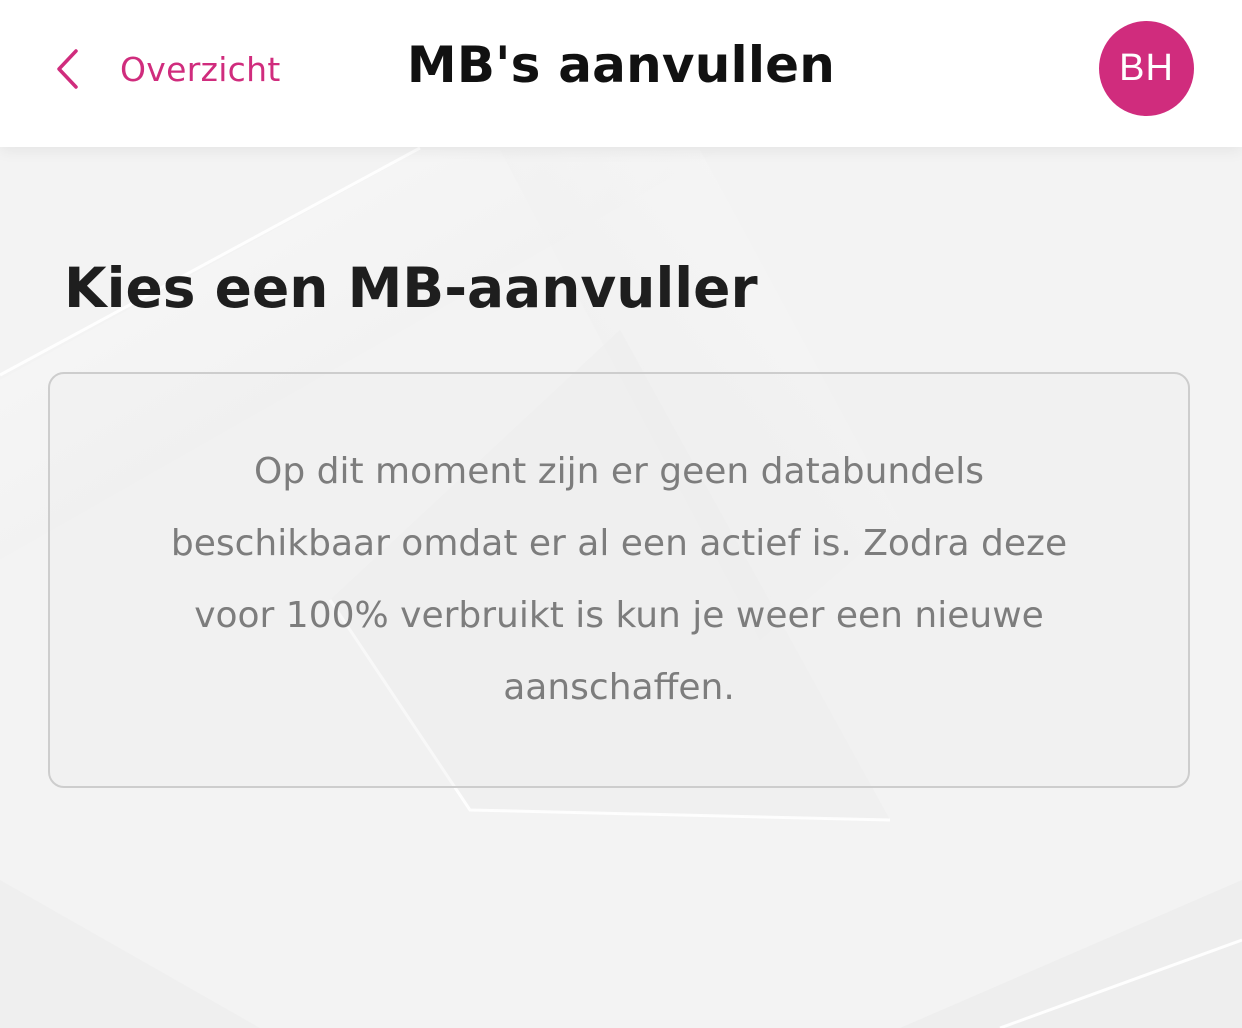  I want to click on back-button: Overzicht, so click(166, 69).